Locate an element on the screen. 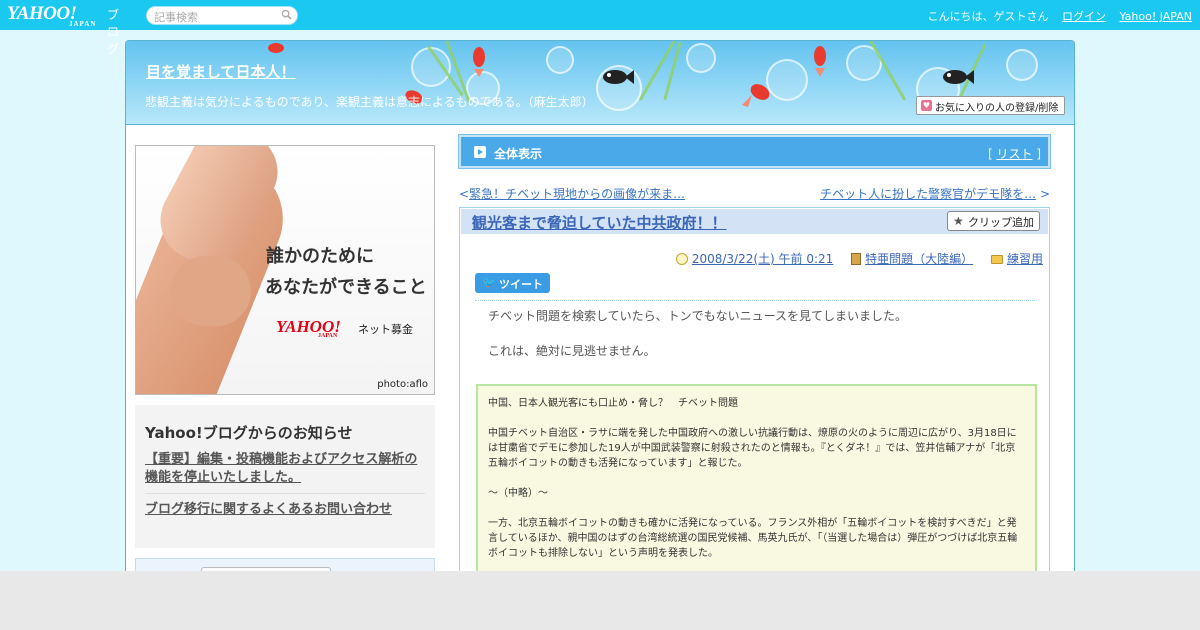 This screenshot has height=630, width=1200. ad-photo-credit: photo:aflo is located at coordinates (402, 384).